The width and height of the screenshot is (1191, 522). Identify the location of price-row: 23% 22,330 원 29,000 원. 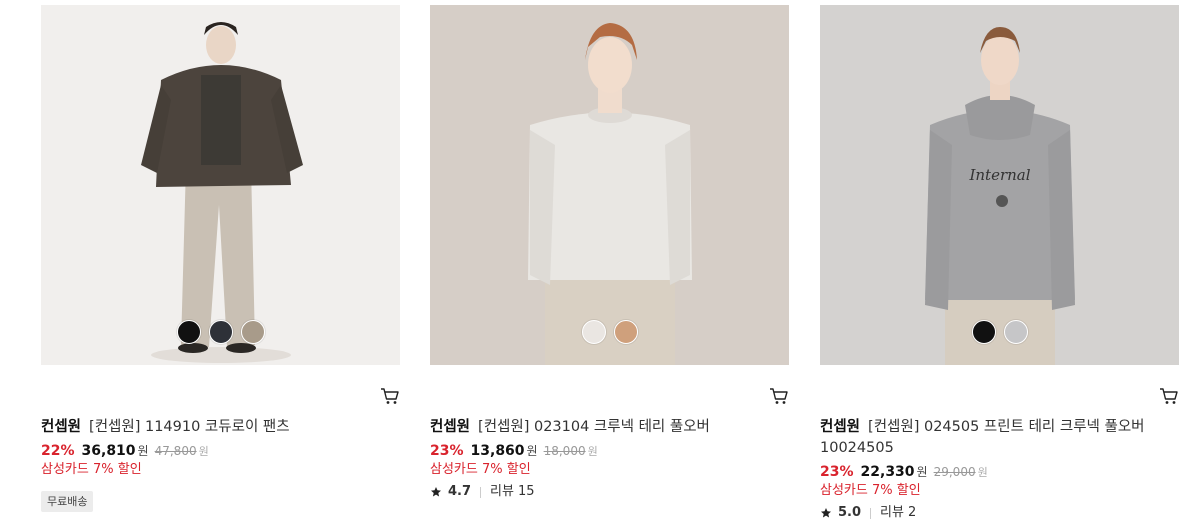
(904, 472).